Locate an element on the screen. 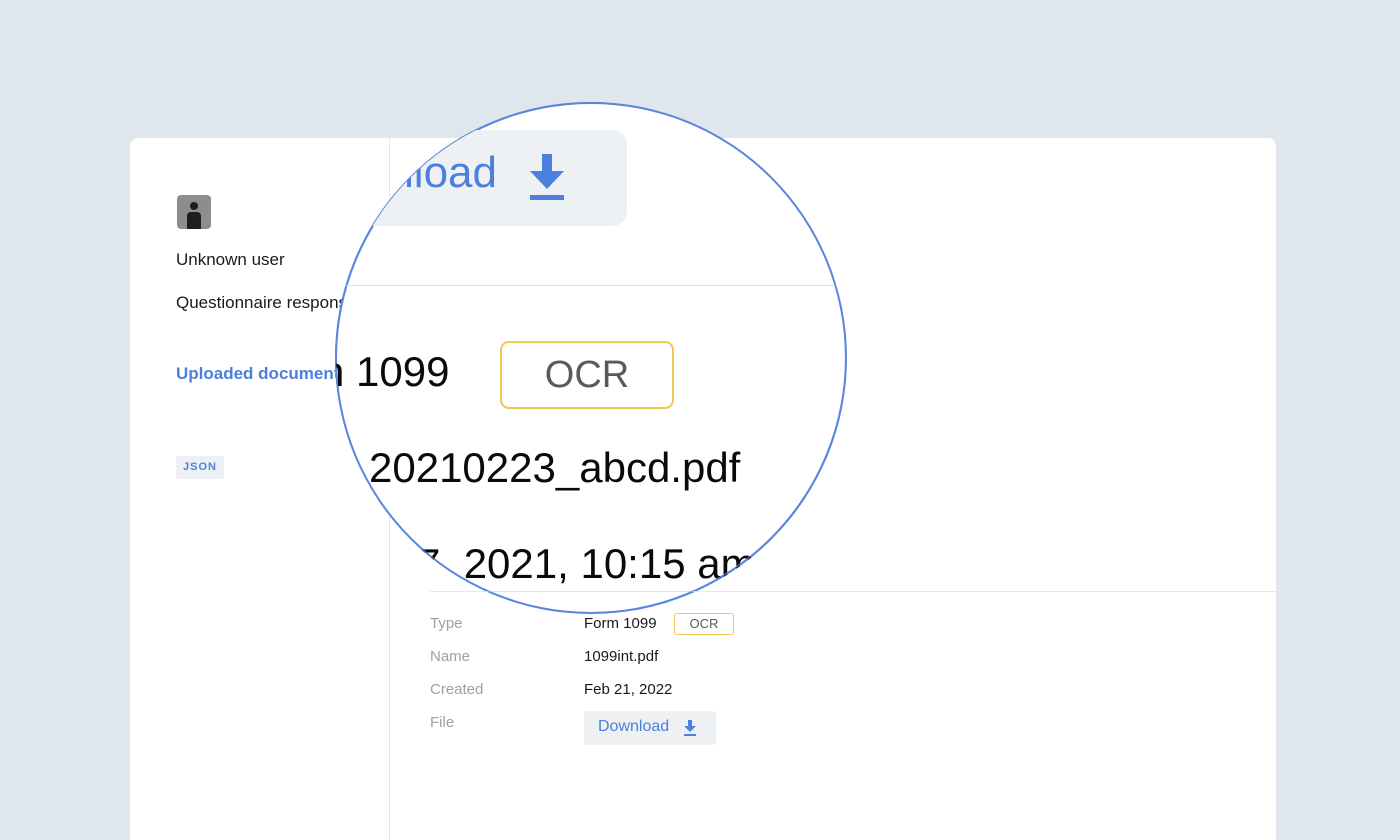 The height and width of the screenshot is (840, 1400). magnified-divider is located at coordinates (591, 285).